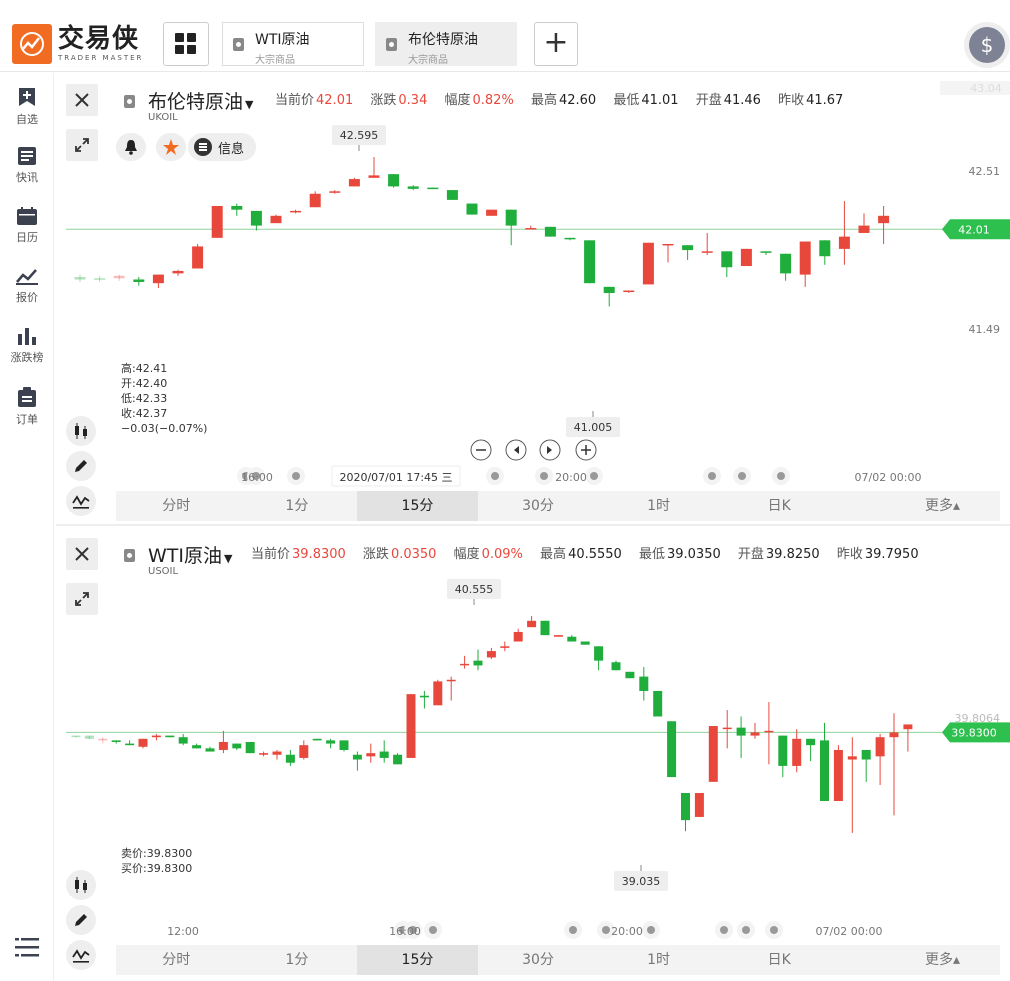 Image resolution: width=1010 pixels, height=981 pixels. I want to click on info-button: 信息, so click(222, 147).